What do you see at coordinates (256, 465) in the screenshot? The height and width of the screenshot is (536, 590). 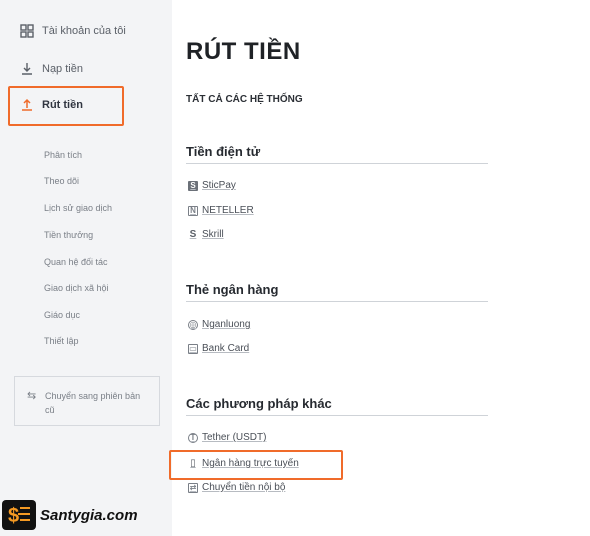 I see `online-bank-highlight-box` at bounding box center [256, 465].